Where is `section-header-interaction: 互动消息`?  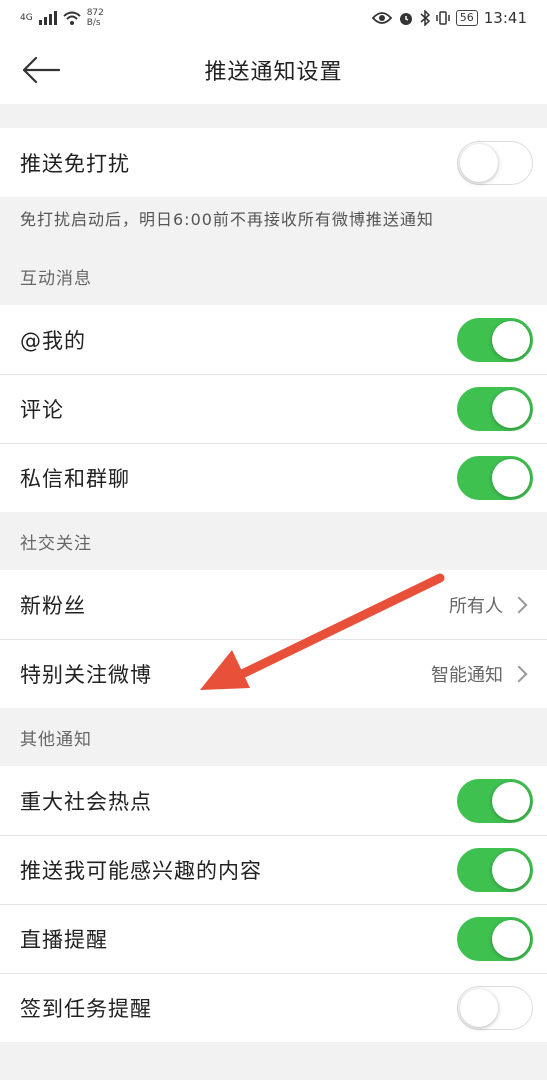 section-header-interaction: 互动消息 is located at coordinates (273, 276).